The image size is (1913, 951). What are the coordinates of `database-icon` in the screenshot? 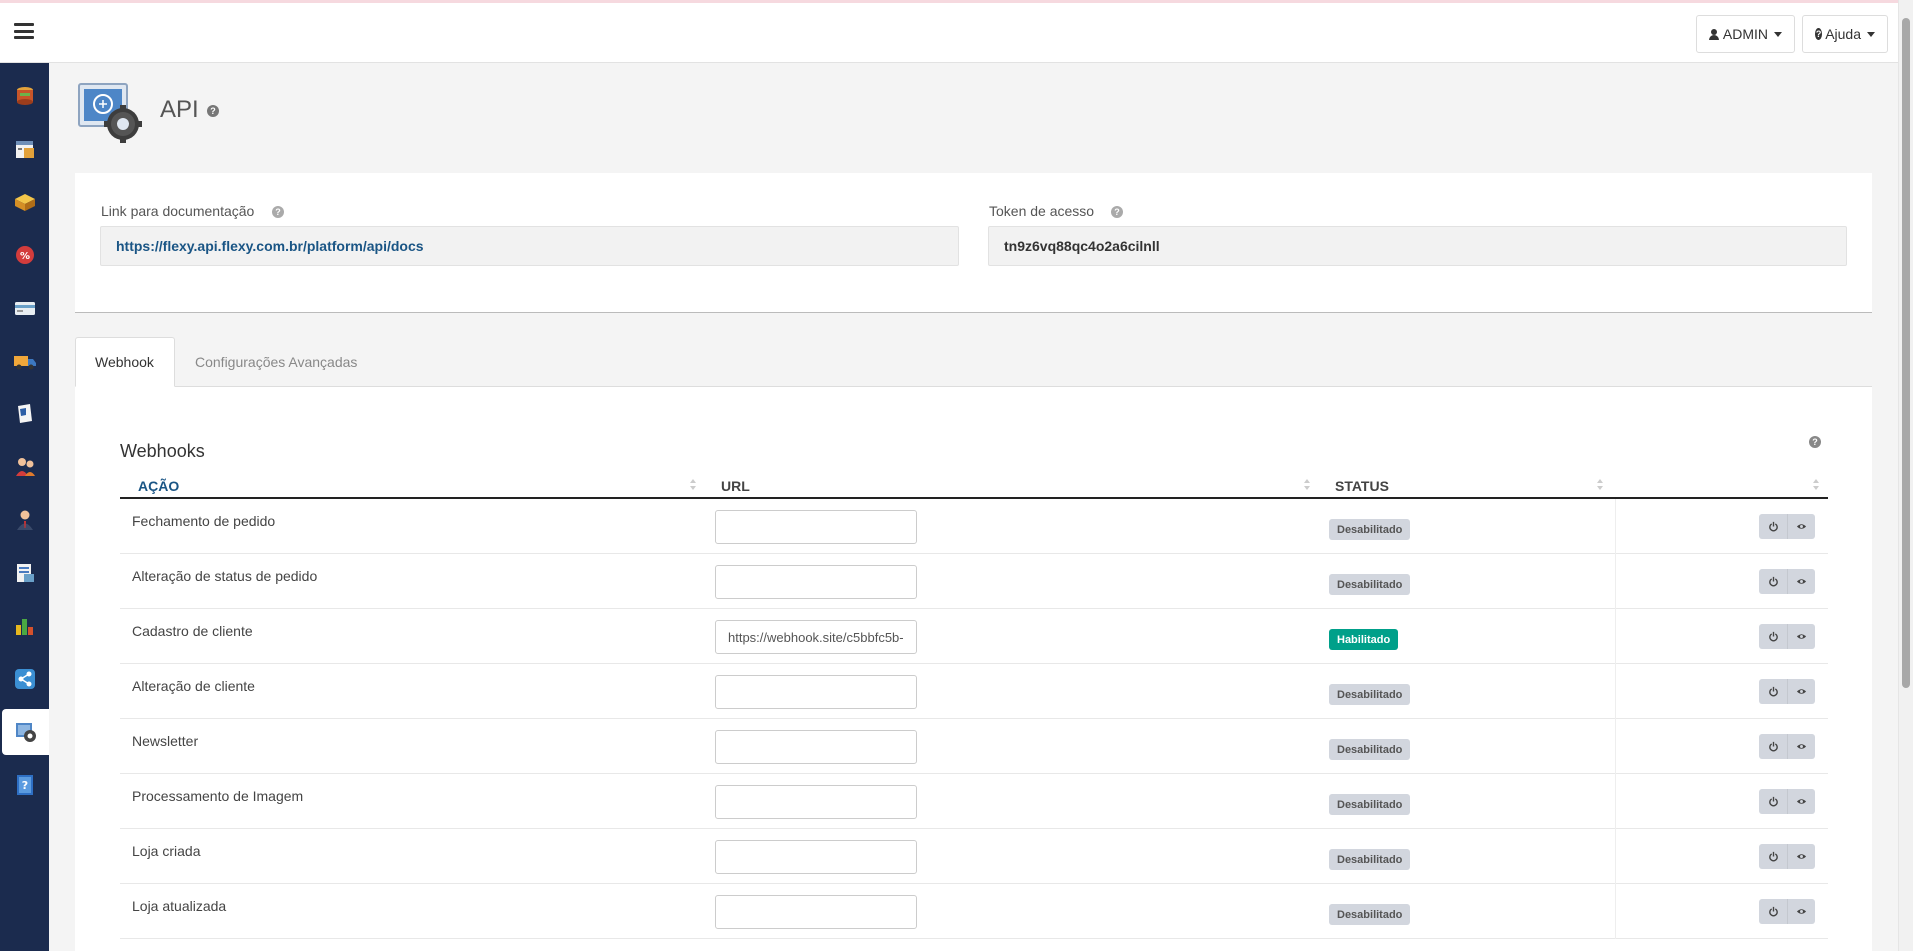 It's located at (24, 96).